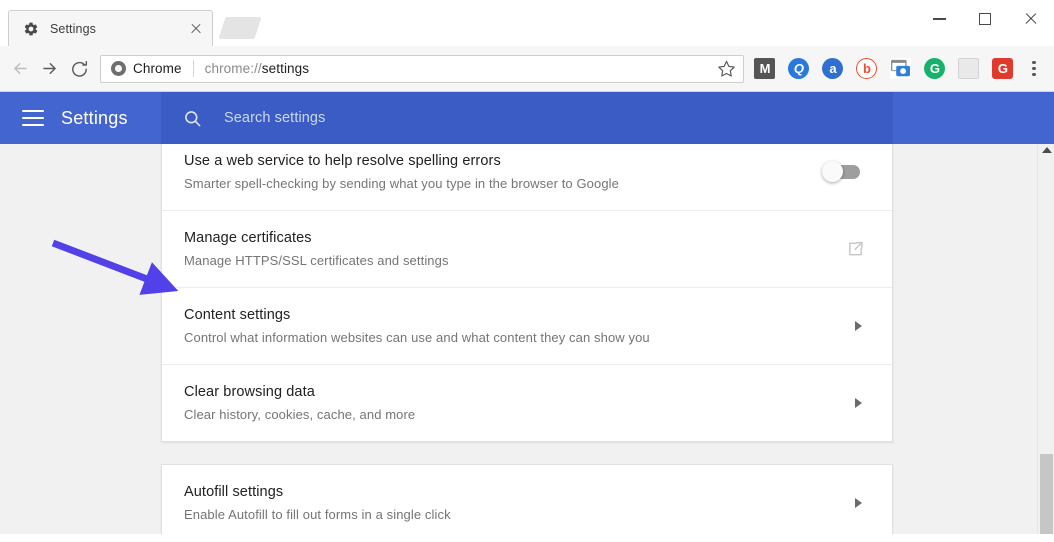 The height and width of the screenshot is (542, 1054). Describe the element at coordinates (1031, 19) in the screenshot. I see `close-window-button` at that location.